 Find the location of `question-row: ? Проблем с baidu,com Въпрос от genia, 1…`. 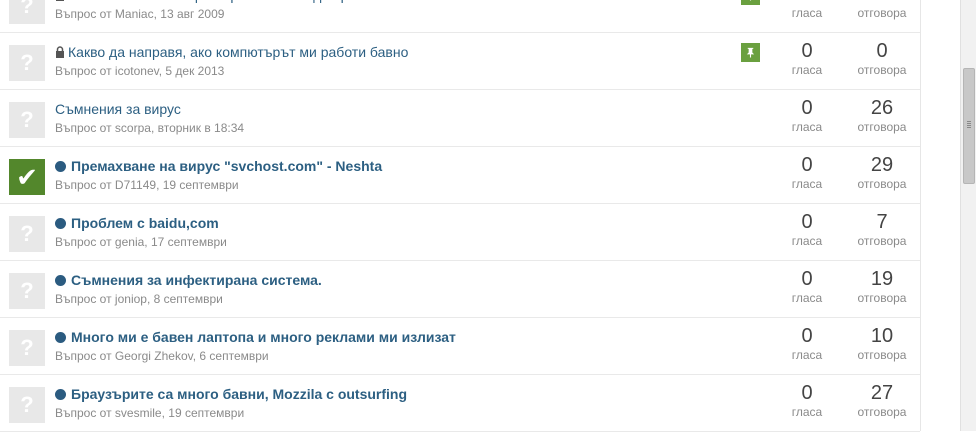

question-row: ? Проблем с baidu,com Въпрос от genia, 1… is located at coordinates (460, 232).